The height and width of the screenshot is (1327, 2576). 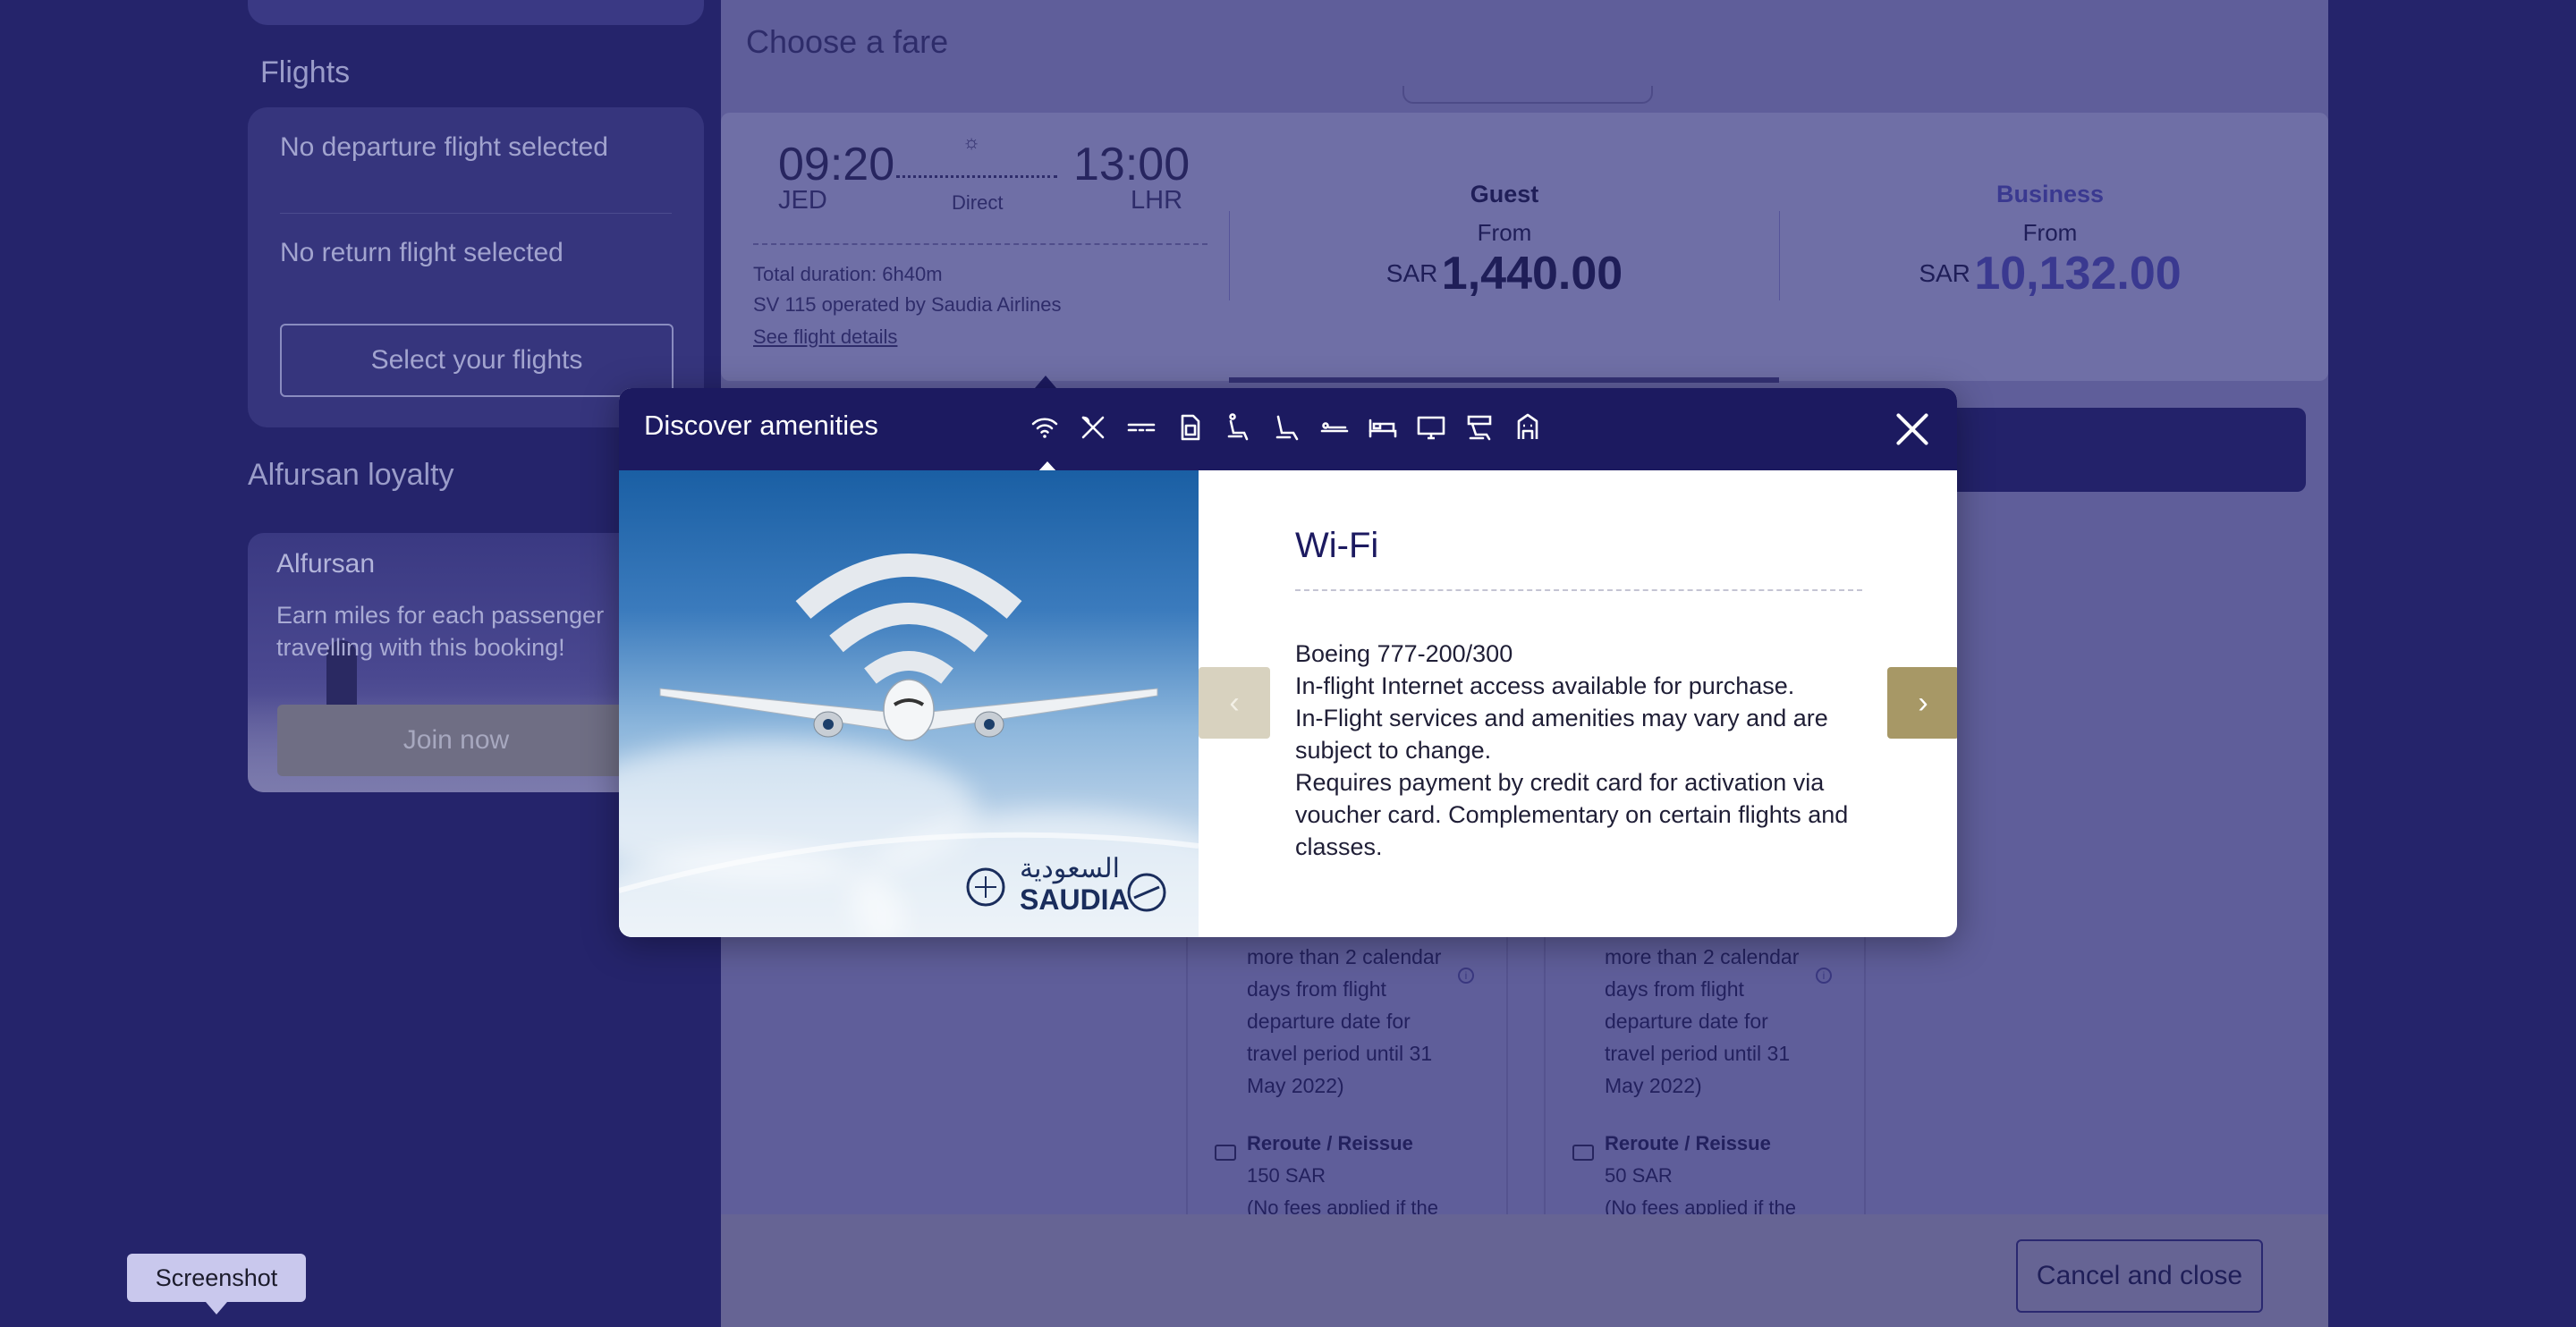 I want to click on lounge-chair-icon, so click(x=1479, y=427).